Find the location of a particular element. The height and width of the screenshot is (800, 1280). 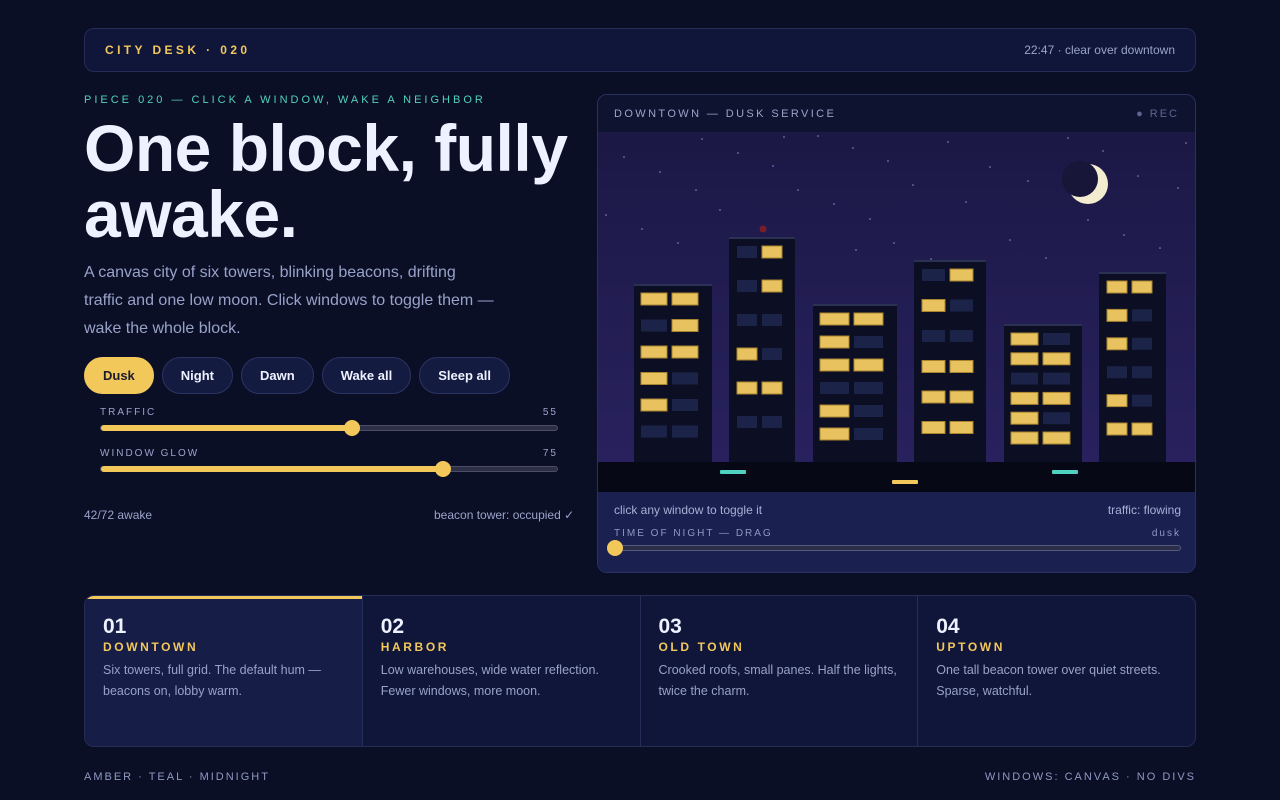

dawn-button: Dawn is located at coordinates (277, 375).